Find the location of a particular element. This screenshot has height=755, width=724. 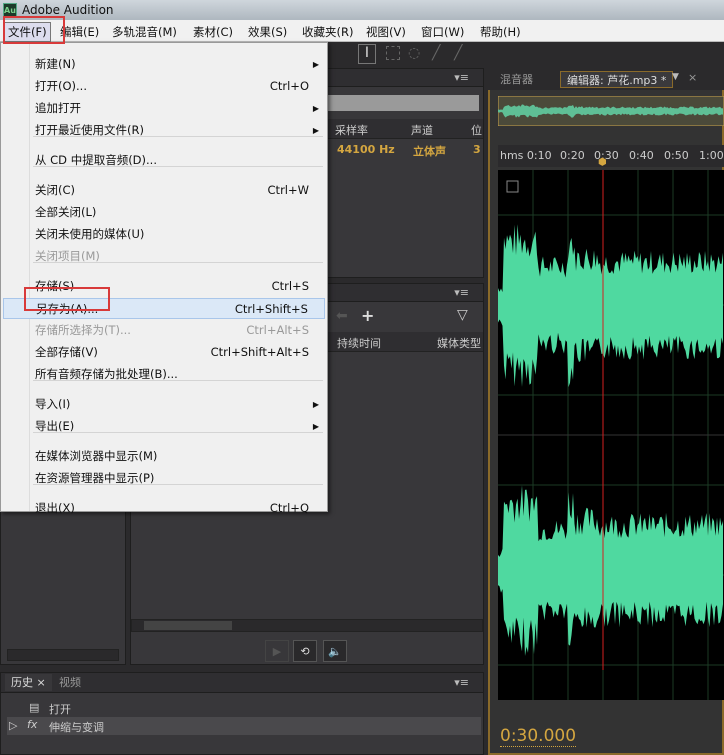

menu-item-shortcut: Ctrl+Q is located at coordinates (289, 508).